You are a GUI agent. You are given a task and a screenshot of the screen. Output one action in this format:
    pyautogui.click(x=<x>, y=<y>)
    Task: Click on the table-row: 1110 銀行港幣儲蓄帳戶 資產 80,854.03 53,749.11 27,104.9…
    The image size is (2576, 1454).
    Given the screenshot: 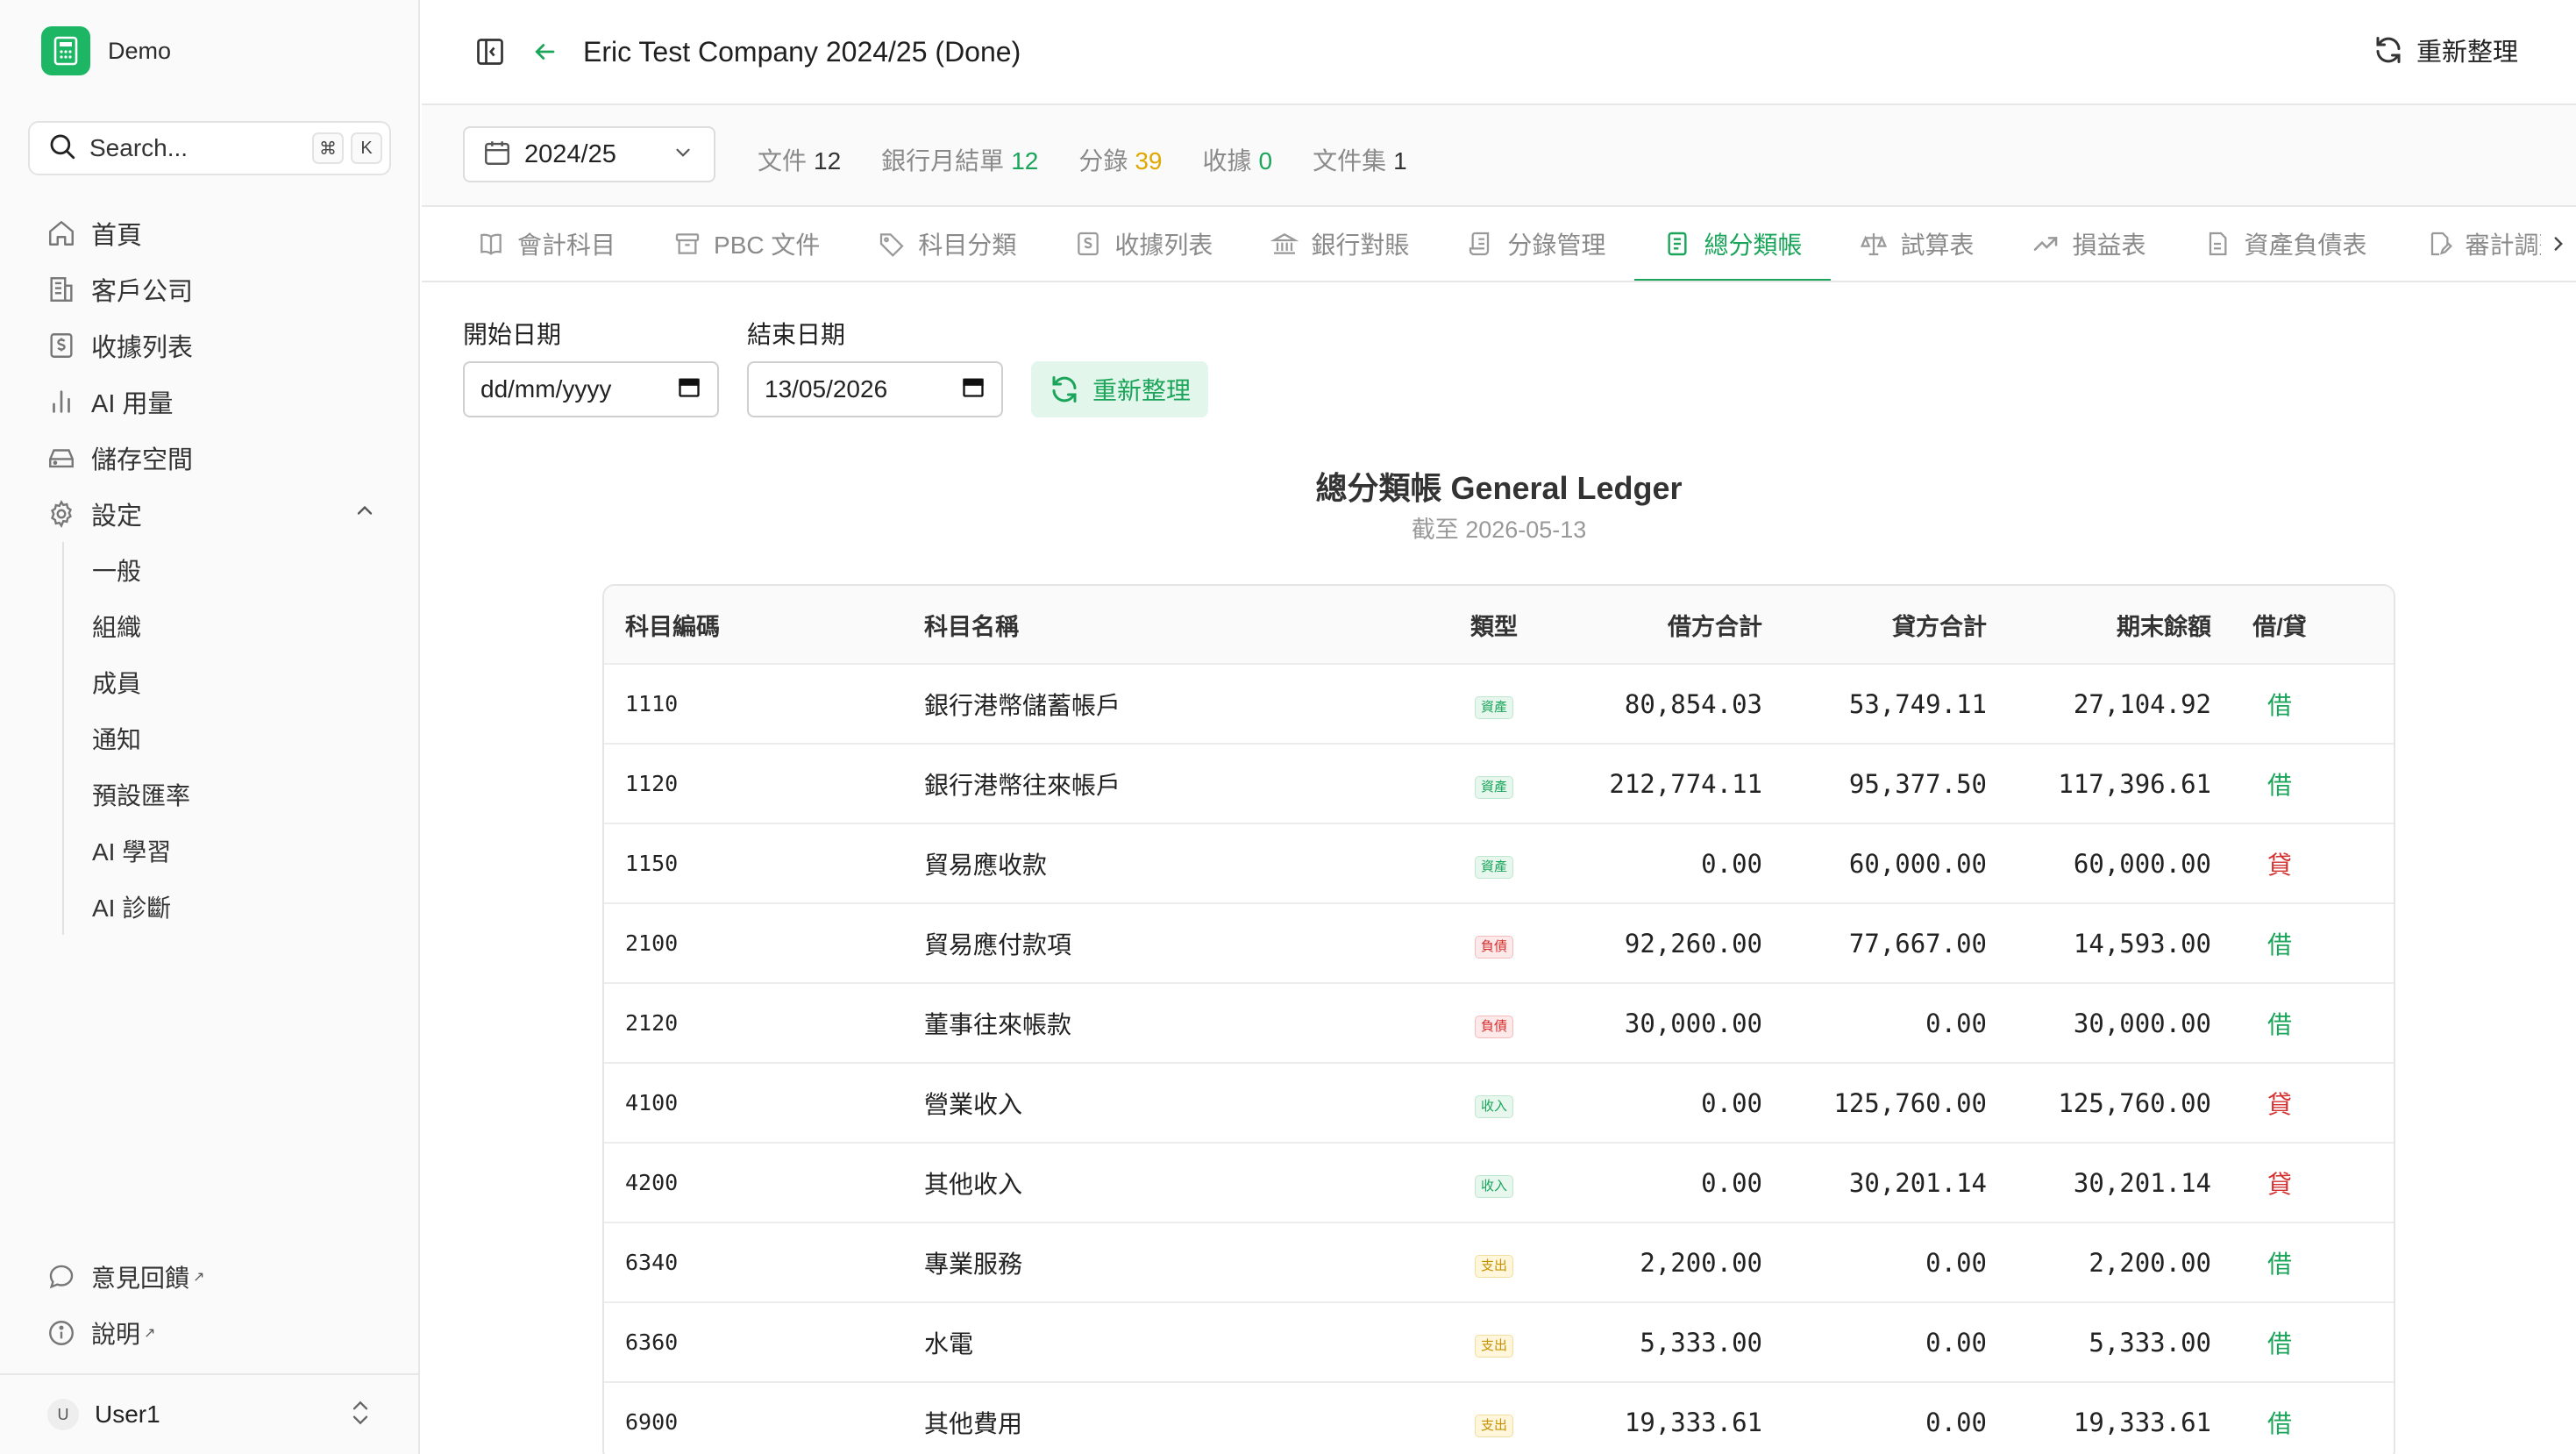 What is the action you would take?
    pyautogui.click(x=1499, y=703)
    